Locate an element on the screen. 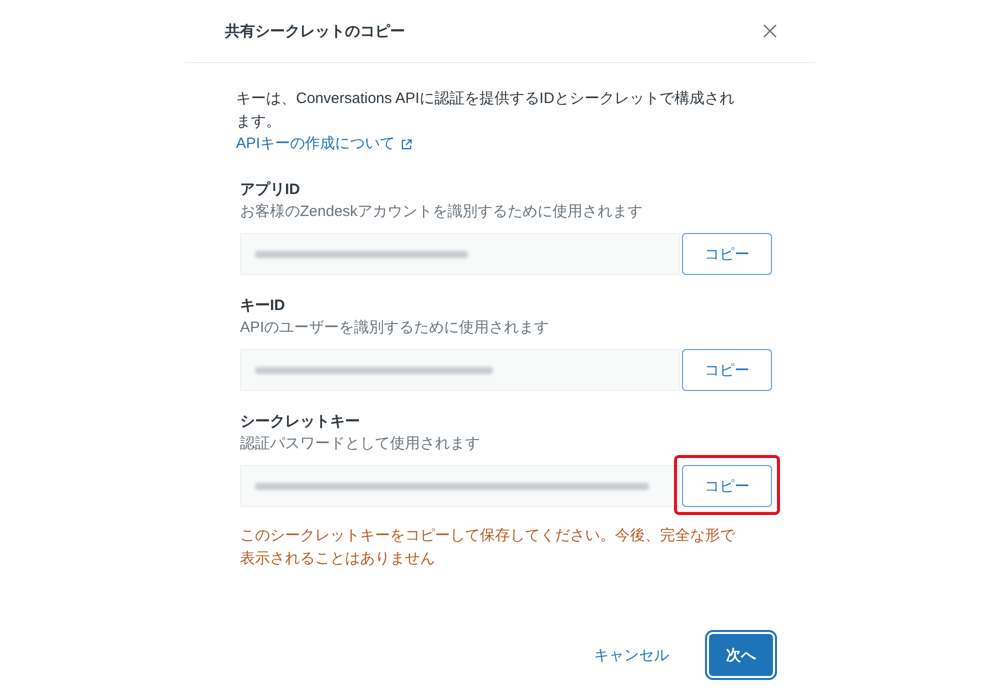 Image resolution: width=1000 pixels, height=700 pixels. cancel-button: キャンセル is located at coordinates (631, 655).